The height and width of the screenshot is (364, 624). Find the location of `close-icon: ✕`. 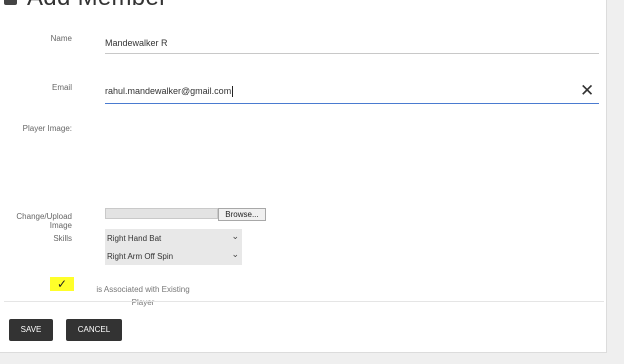

close-icon: ✕ is located at coordinates (587, 90).